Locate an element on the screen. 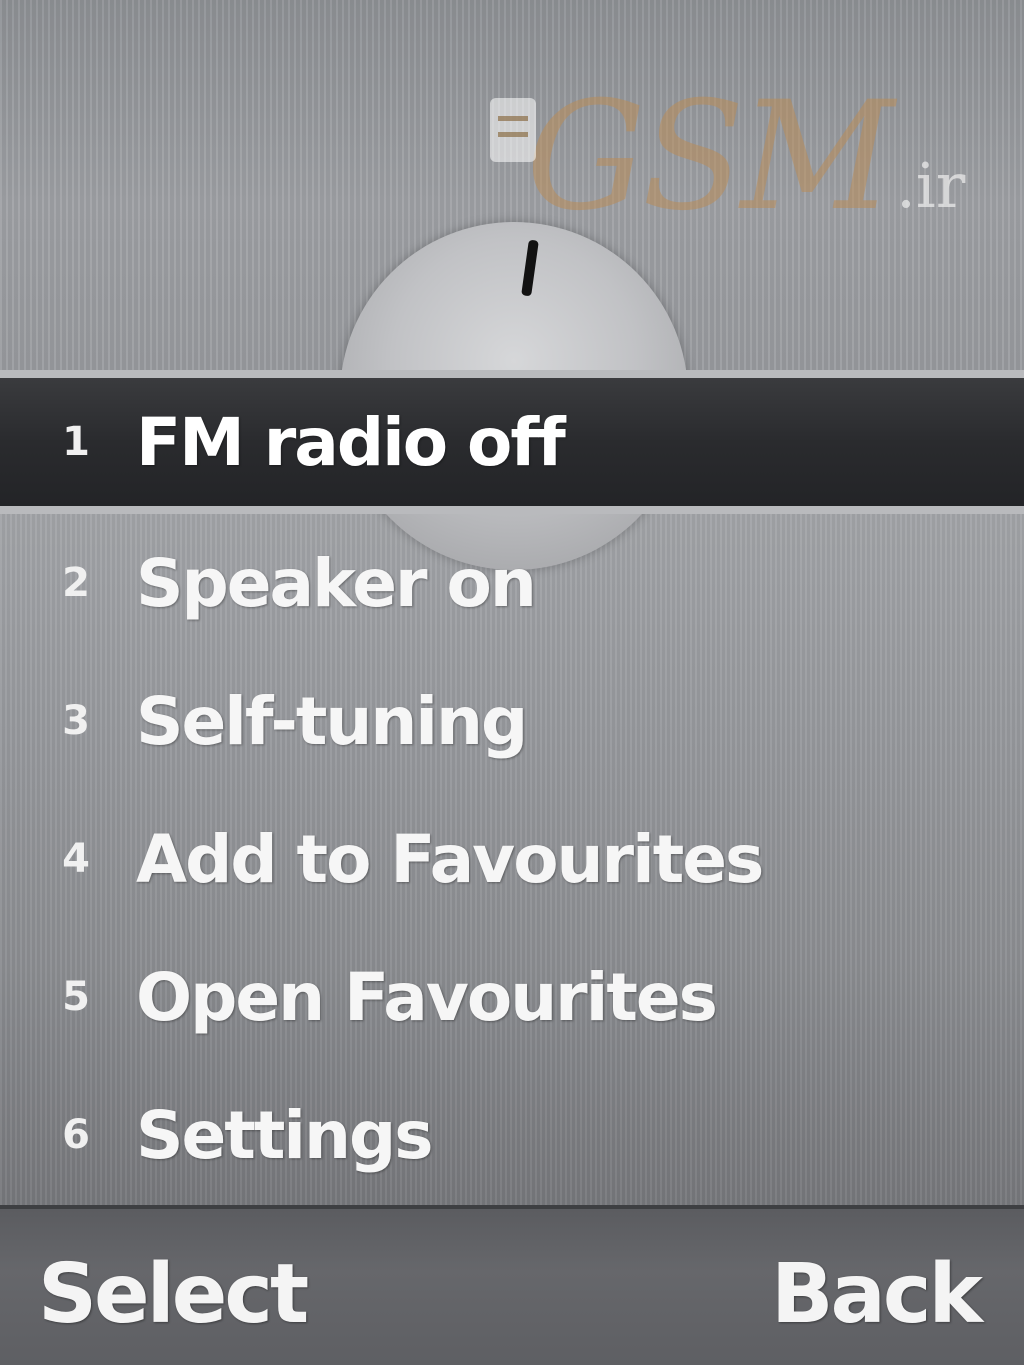 The width and height of the screenshot is (1024, 1365). menu-item-label: Speaker on is located at coordinates (336, 583).